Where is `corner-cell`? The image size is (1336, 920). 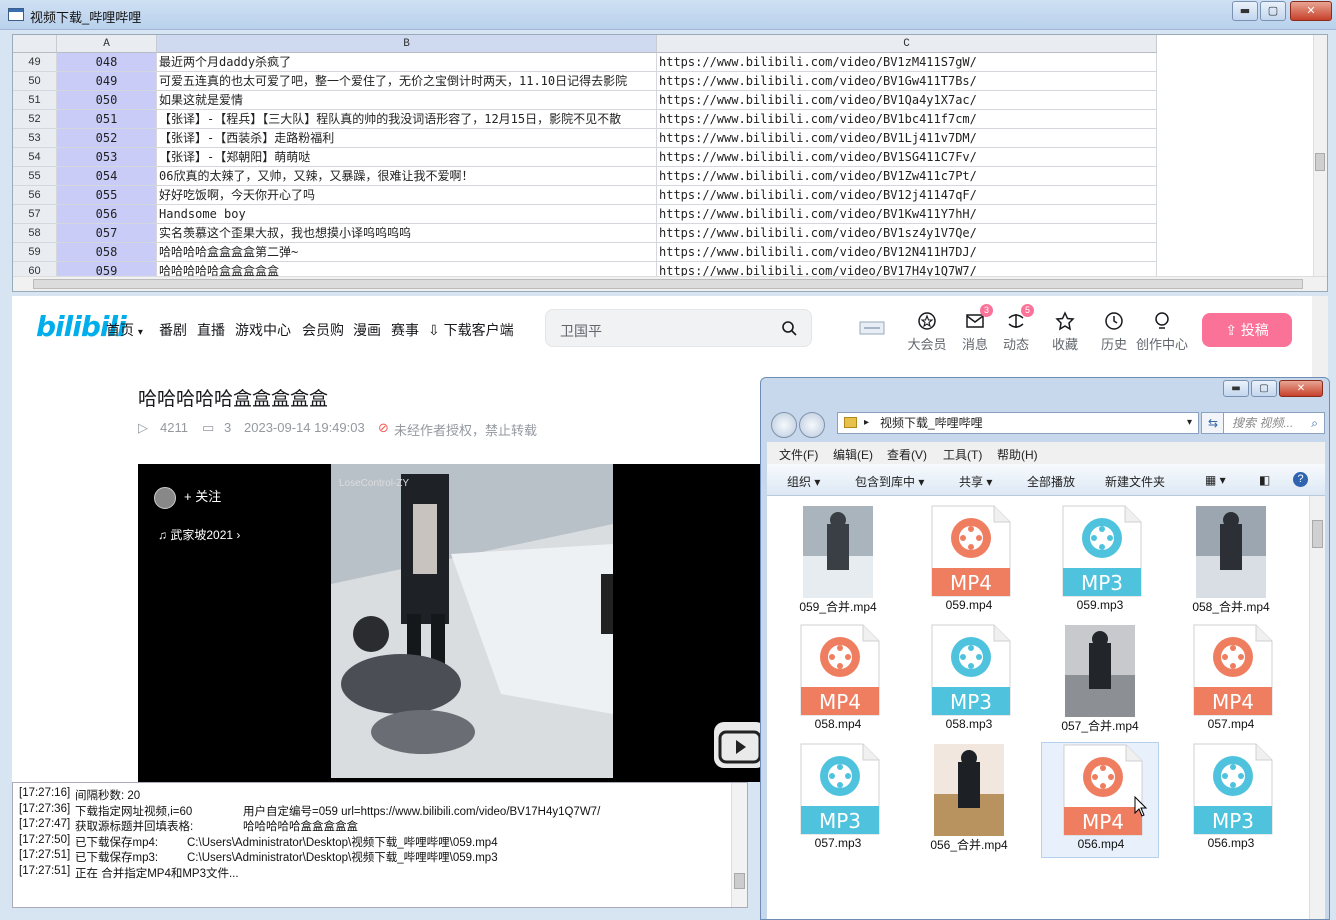
corner-cell is located at coordinates (35, 44).